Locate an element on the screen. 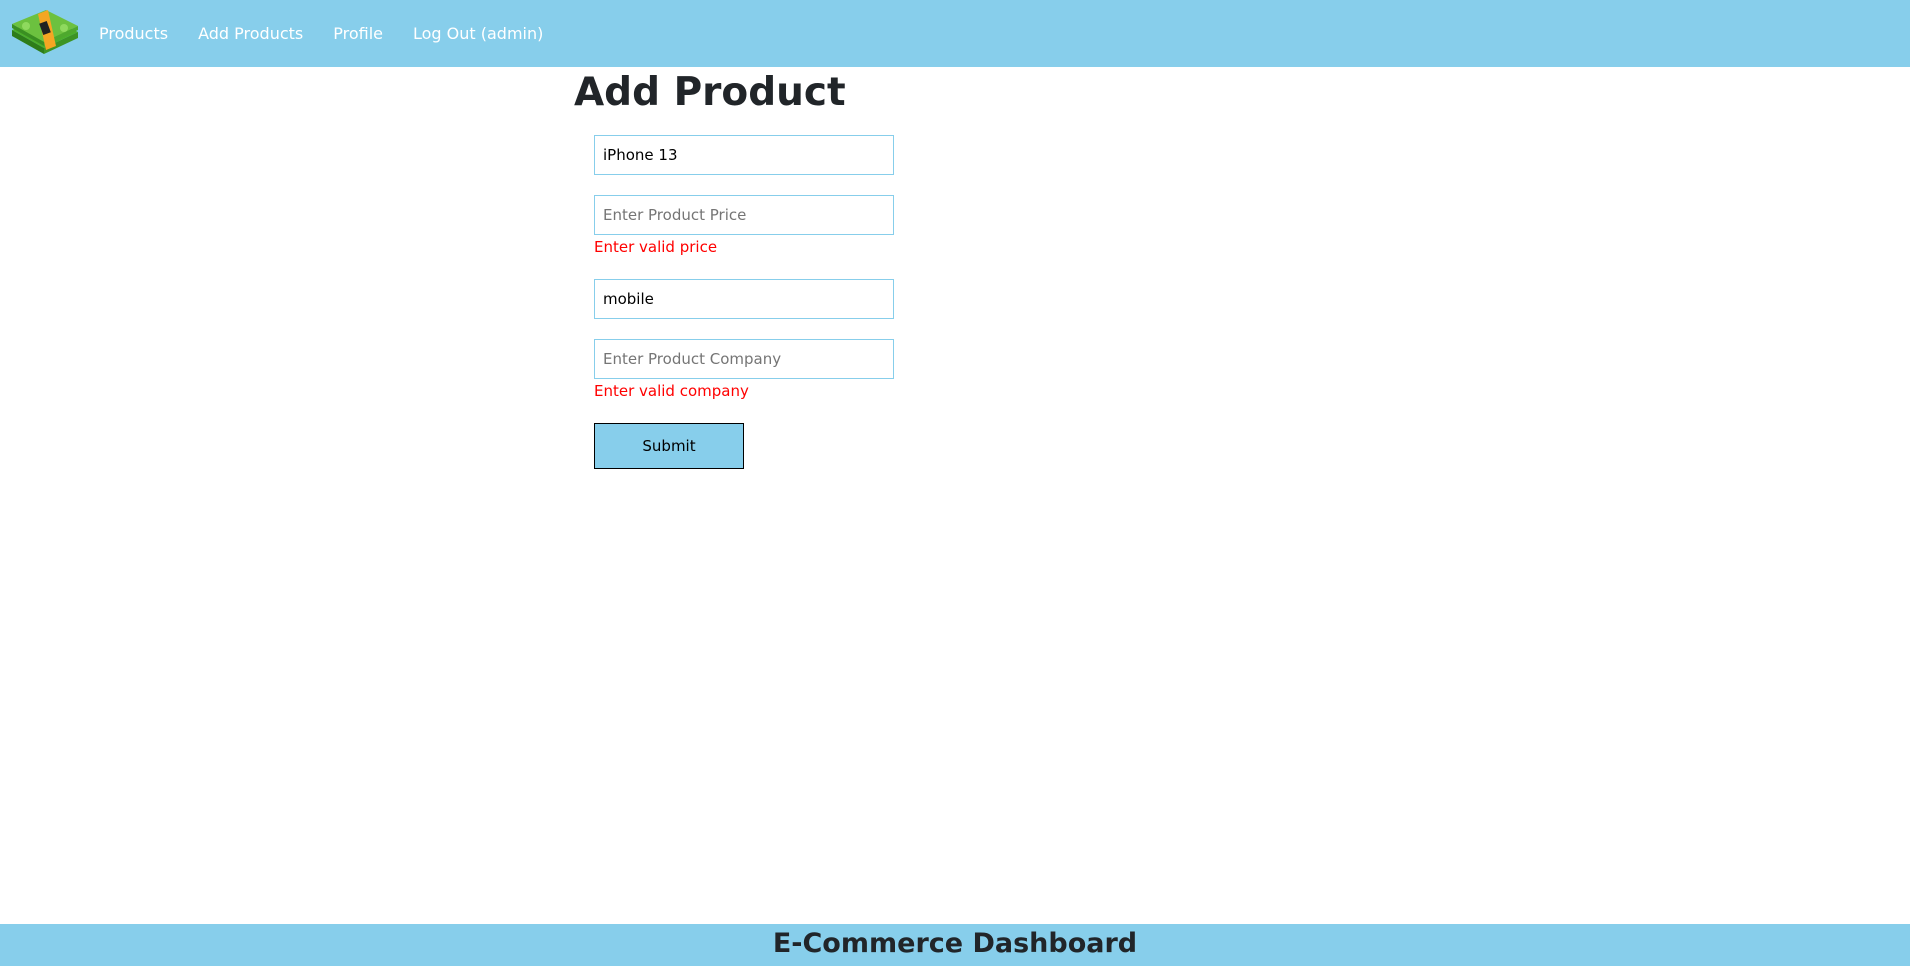  nav-link-products: Products is located at coordinates (133, 33).